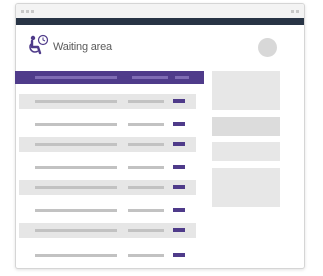  Describe the element at coordinates (82, 47) in the screenshot. I see `page-title: Waiting area` at that location.